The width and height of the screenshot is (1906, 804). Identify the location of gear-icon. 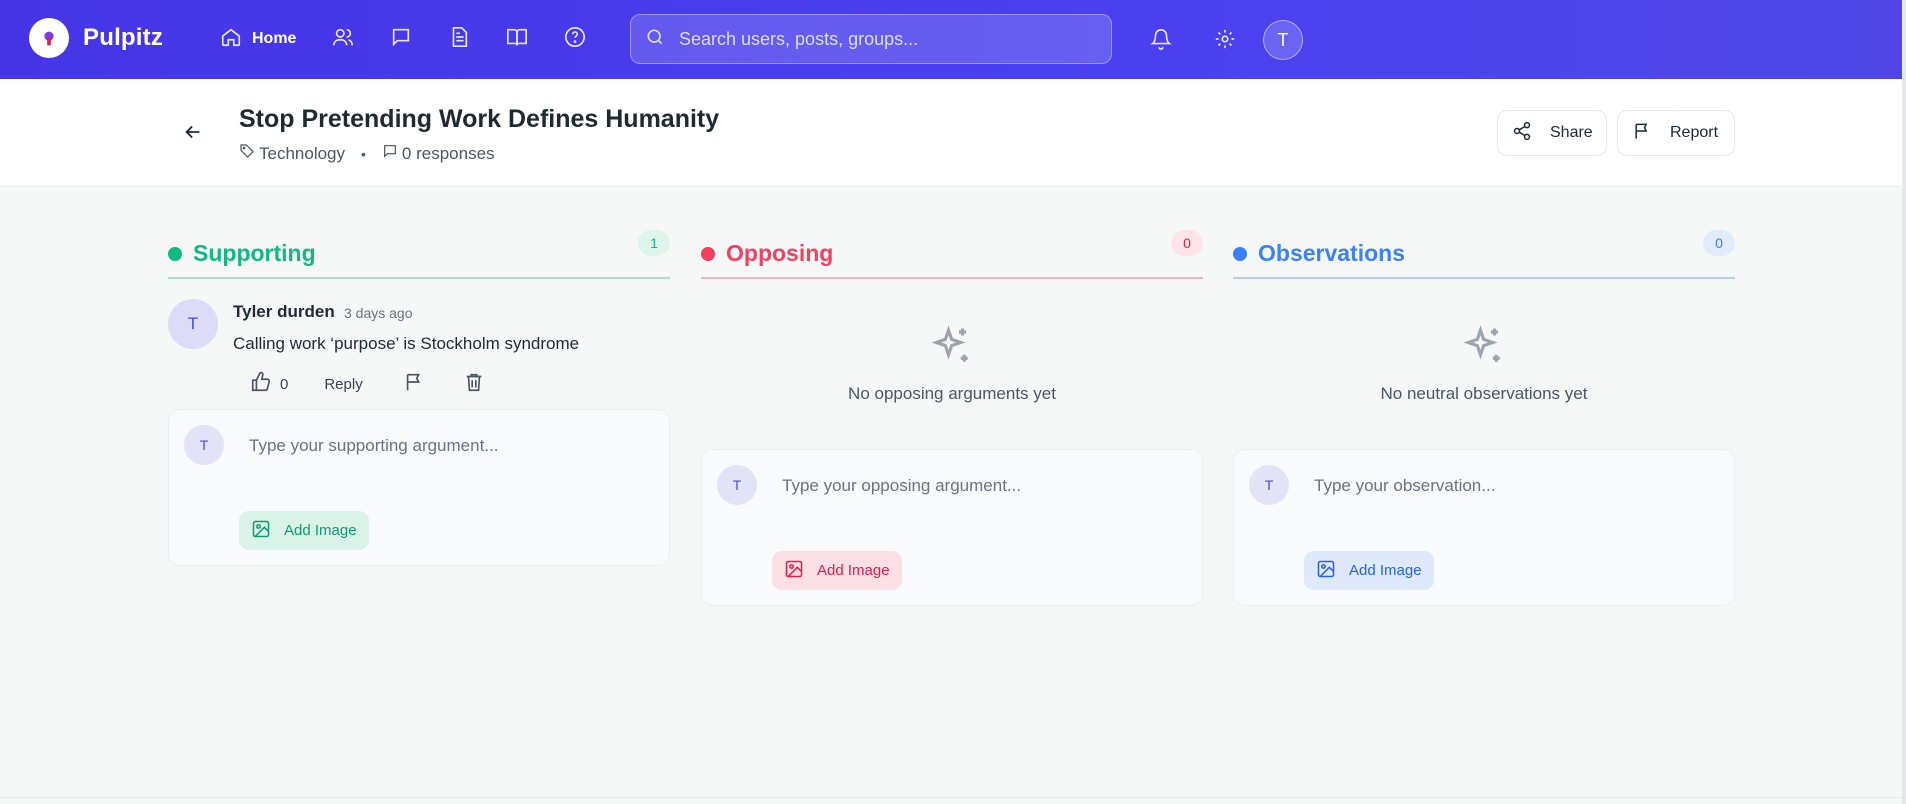
(1225, 41).